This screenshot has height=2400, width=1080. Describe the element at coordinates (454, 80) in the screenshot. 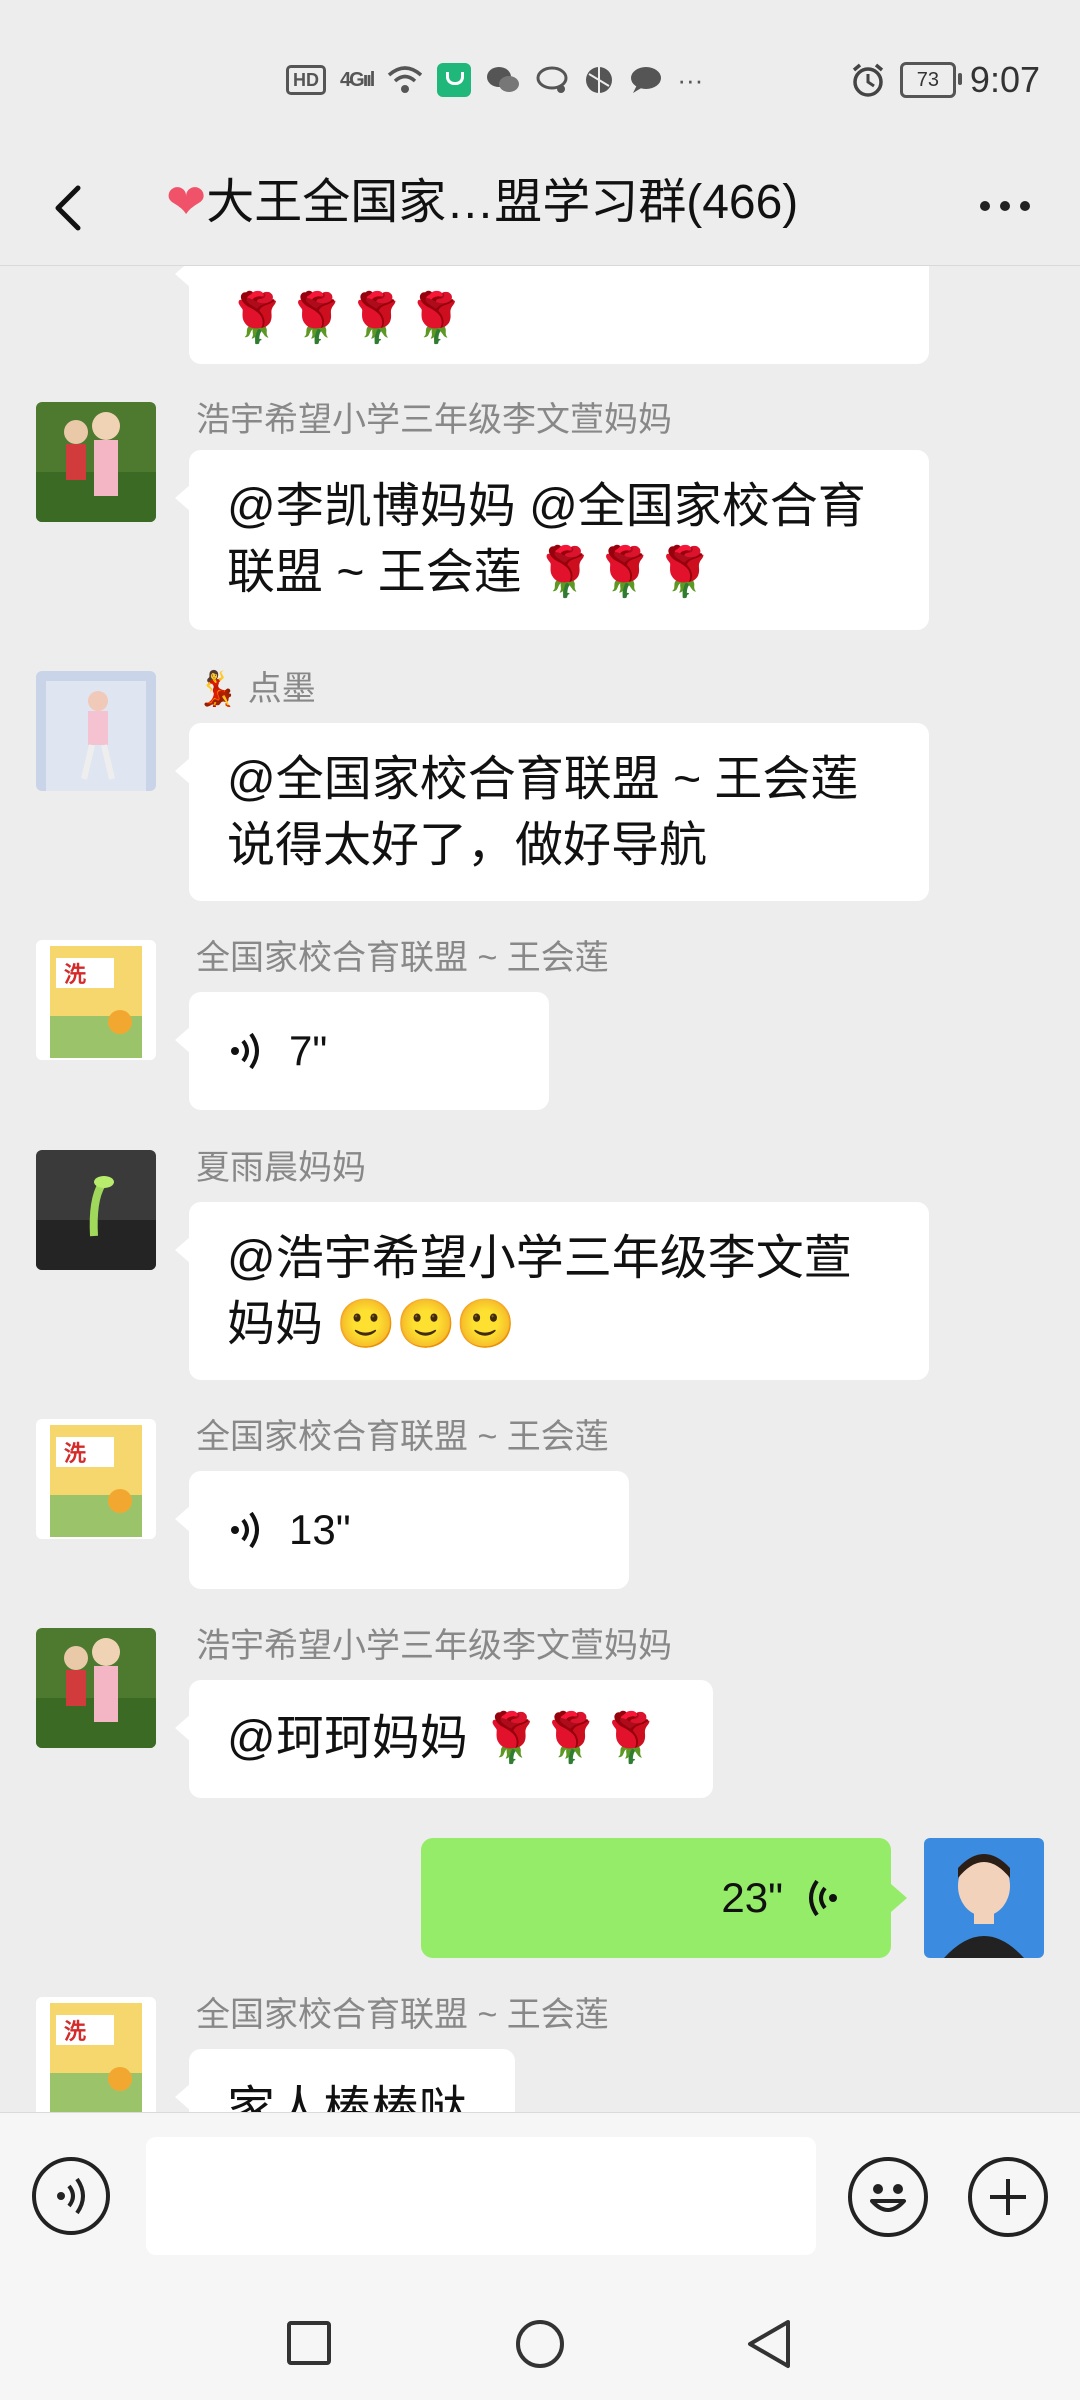

I see `app-notification-icon` at that location.